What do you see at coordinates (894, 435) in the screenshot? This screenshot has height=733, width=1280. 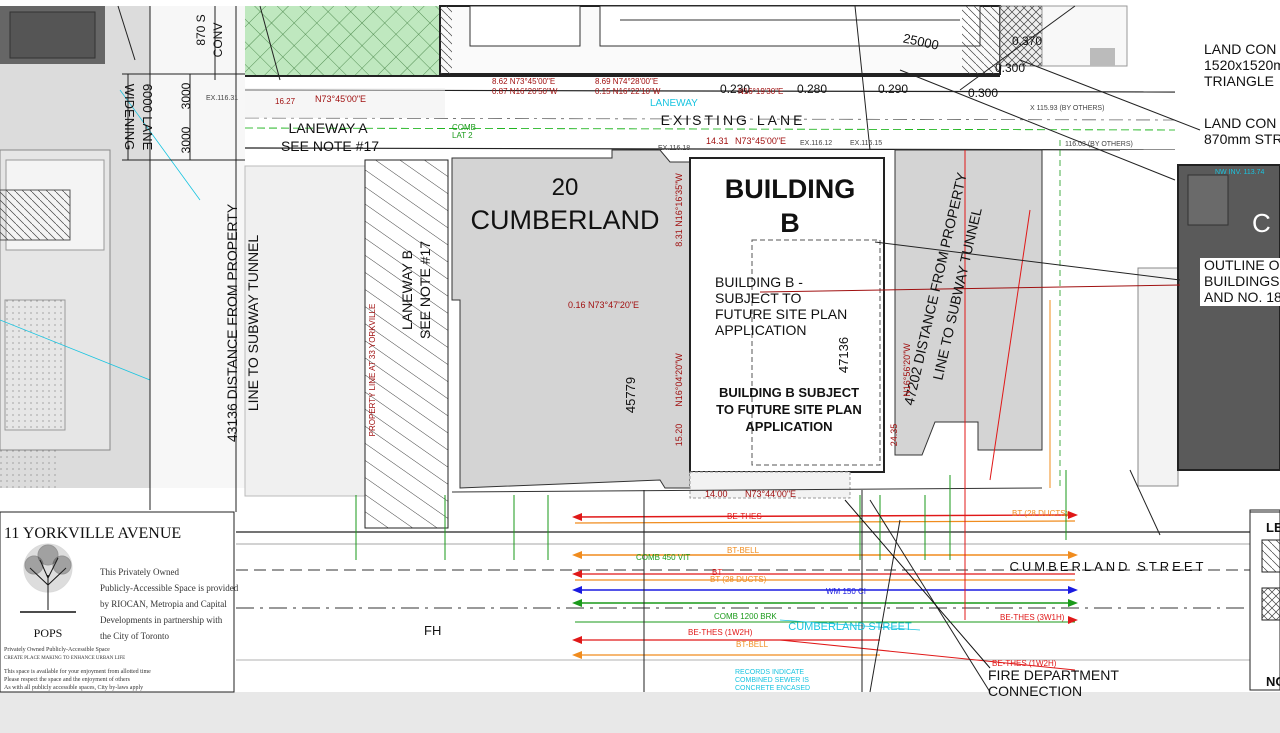 I see `label-2435: 24.35` at bounding box center [894, 435].